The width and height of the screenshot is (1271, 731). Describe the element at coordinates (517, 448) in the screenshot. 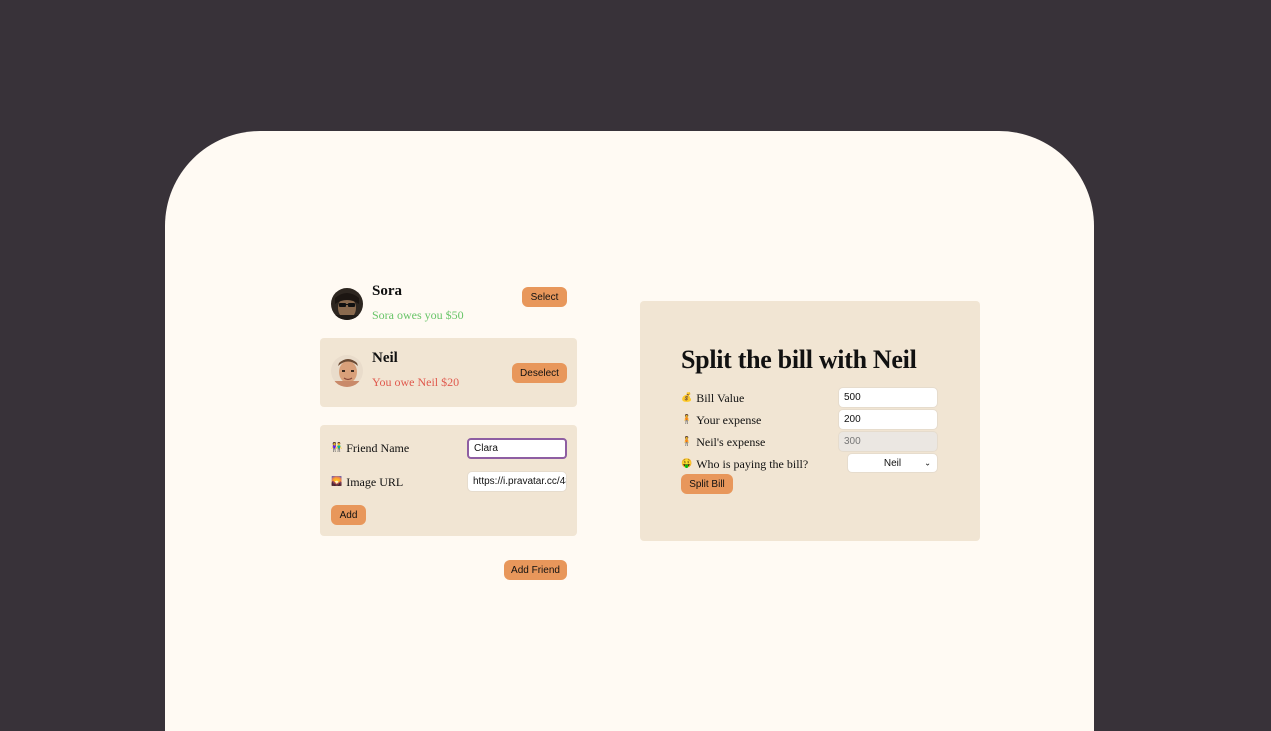

I see `friend-name-input: Clara` at that location.